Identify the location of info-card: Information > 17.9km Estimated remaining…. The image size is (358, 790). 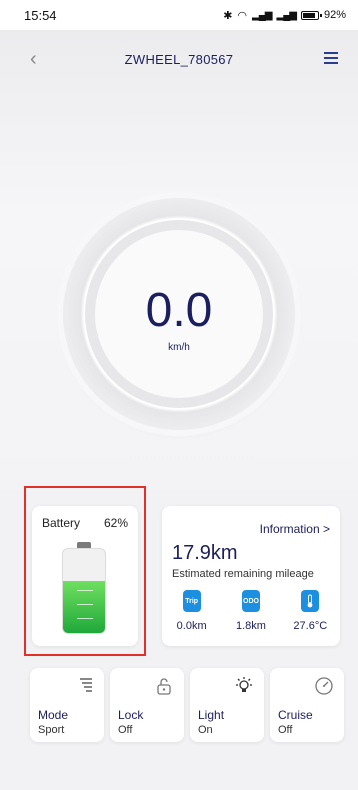
(251, 576).